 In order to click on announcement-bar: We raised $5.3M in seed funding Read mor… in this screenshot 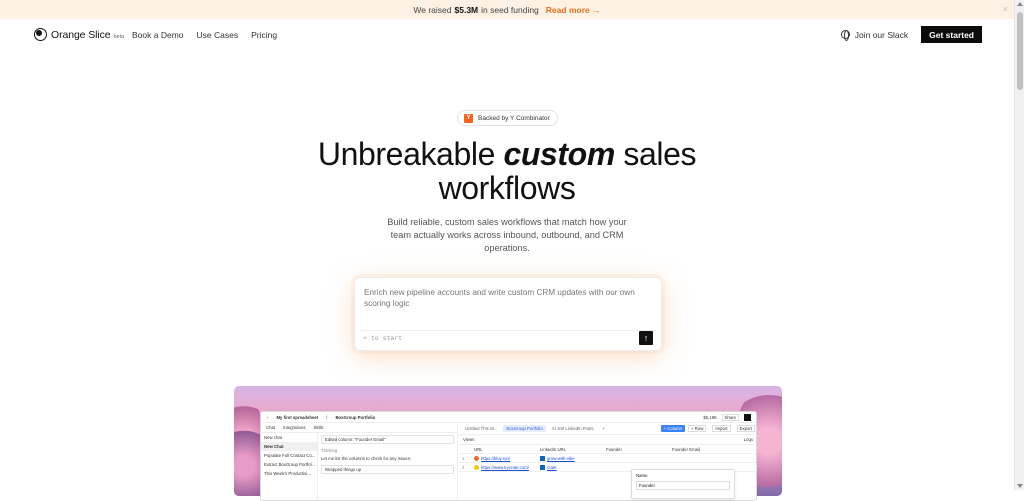, I will do `click(507, 9)`.